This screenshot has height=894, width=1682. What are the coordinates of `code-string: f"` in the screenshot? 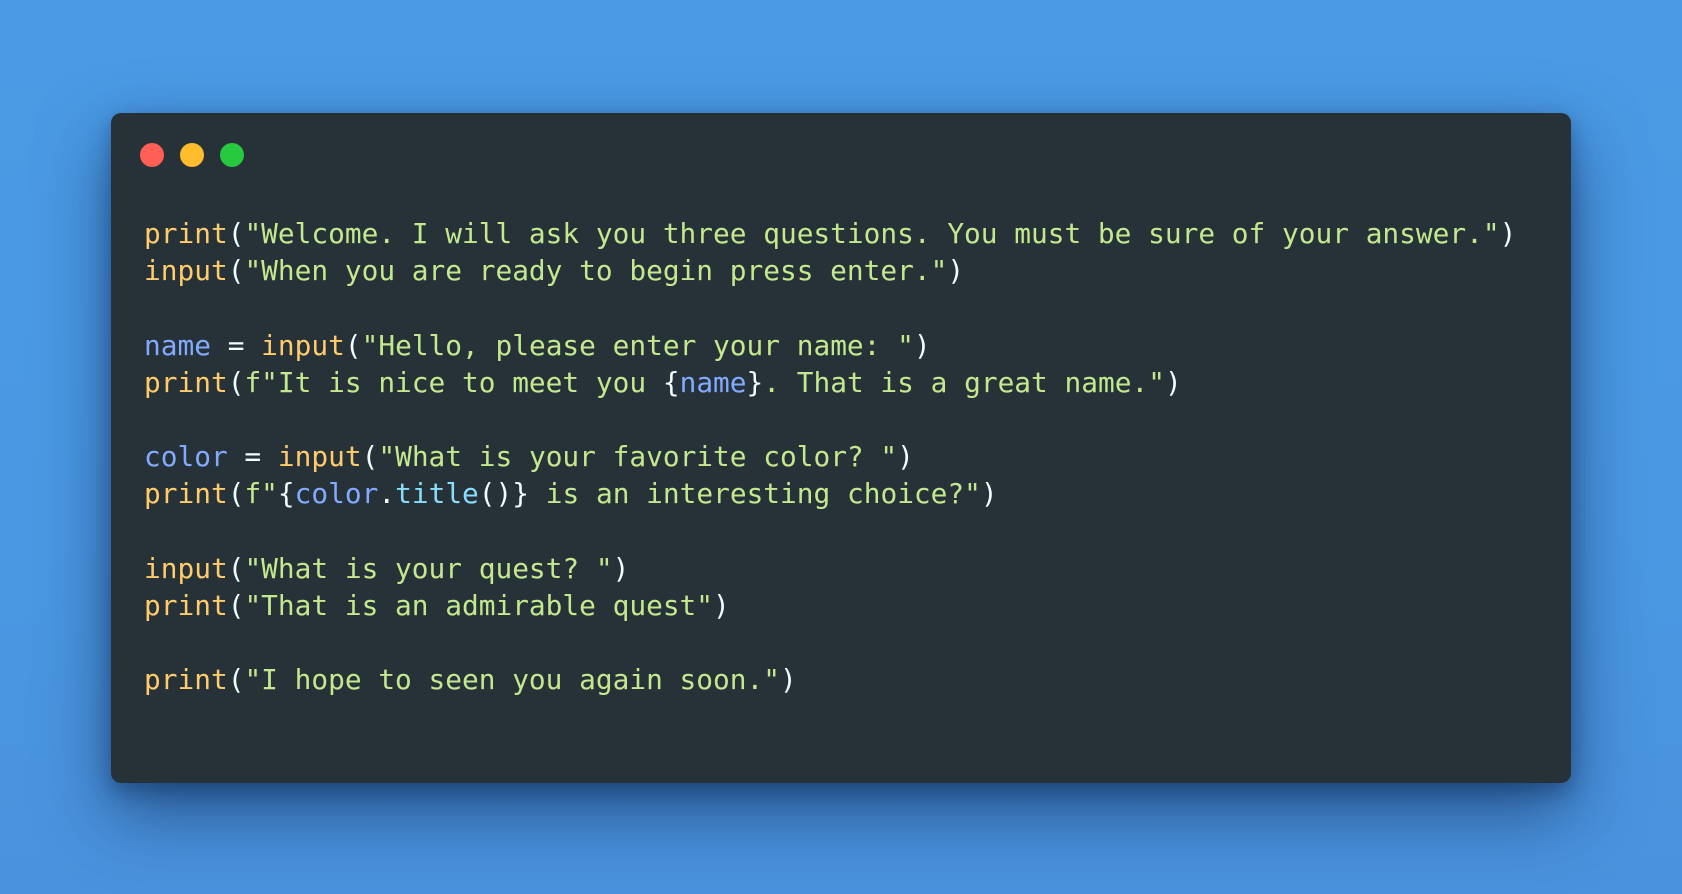 It's located at (261, 494).